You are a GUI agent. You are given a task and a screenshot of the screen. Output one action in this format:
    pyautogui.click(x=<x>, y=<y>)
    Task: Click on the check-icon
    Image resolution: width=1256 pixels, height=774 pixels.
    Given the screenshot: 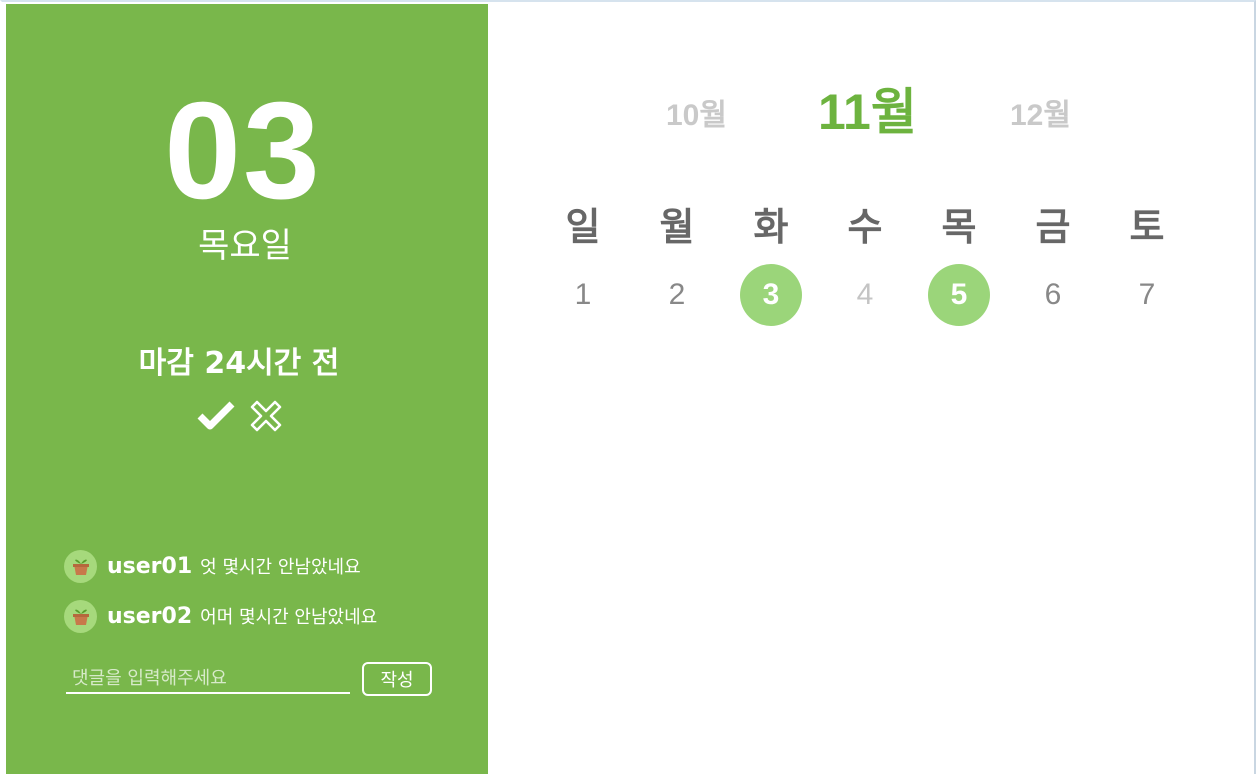 What is the action you would take?
    pyautogui.click(x=216, y=415)
    